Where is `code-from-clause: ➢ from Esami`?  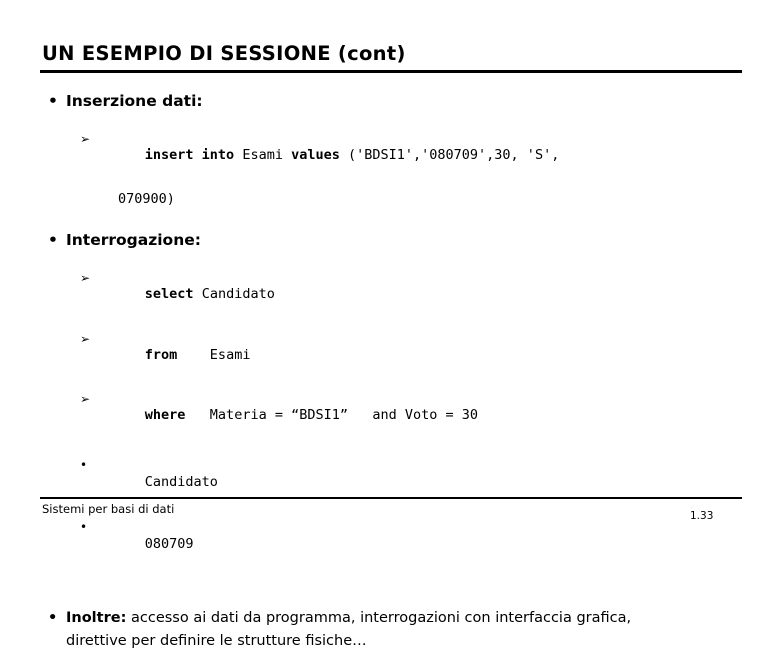
code-from-clause: ➢ from Esami is located at coordinates (390, 354).